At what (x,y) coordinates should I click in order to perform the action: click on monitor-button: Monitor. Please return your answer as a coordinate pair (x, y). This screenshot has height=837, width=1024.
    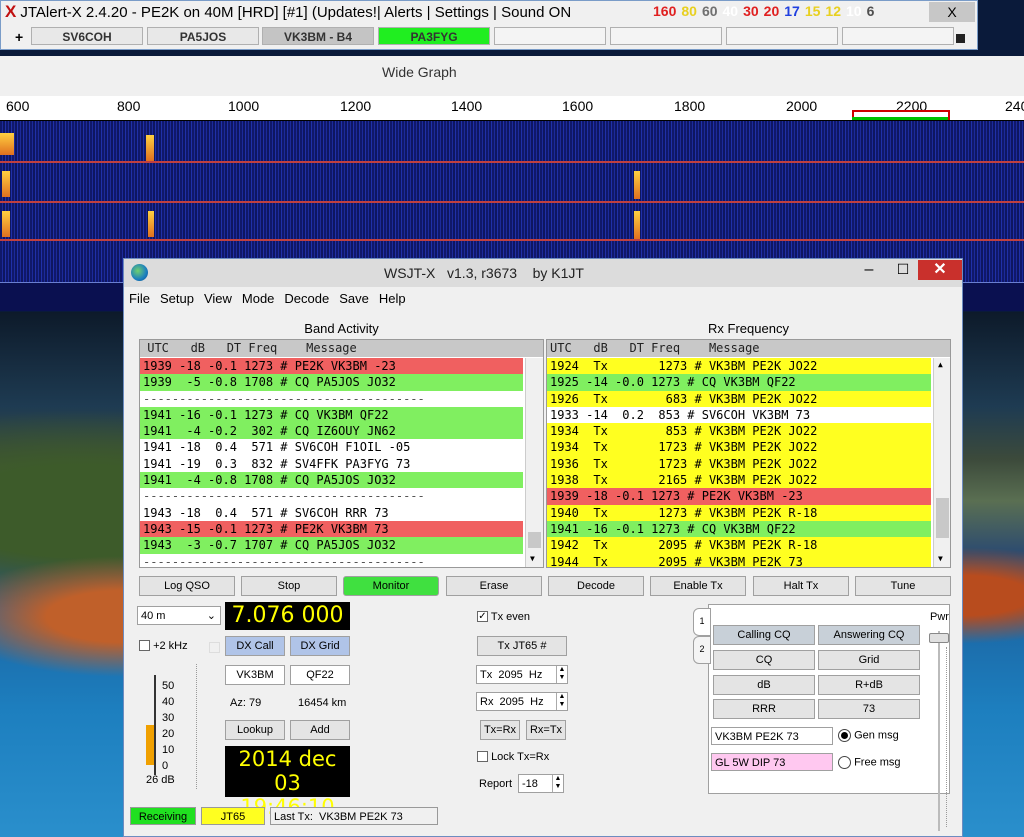
    Looking at the image, I should click on (391, 586).